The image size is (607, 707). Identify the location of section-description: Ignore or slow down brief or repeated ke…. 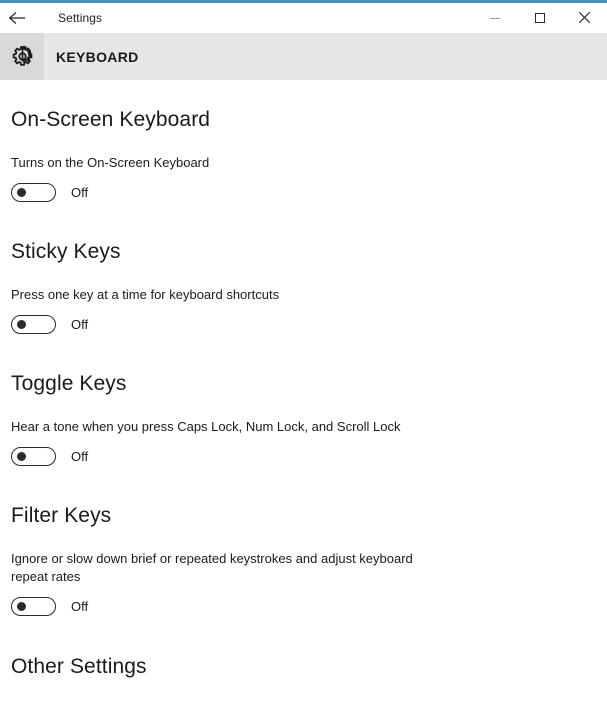
(212, 567).